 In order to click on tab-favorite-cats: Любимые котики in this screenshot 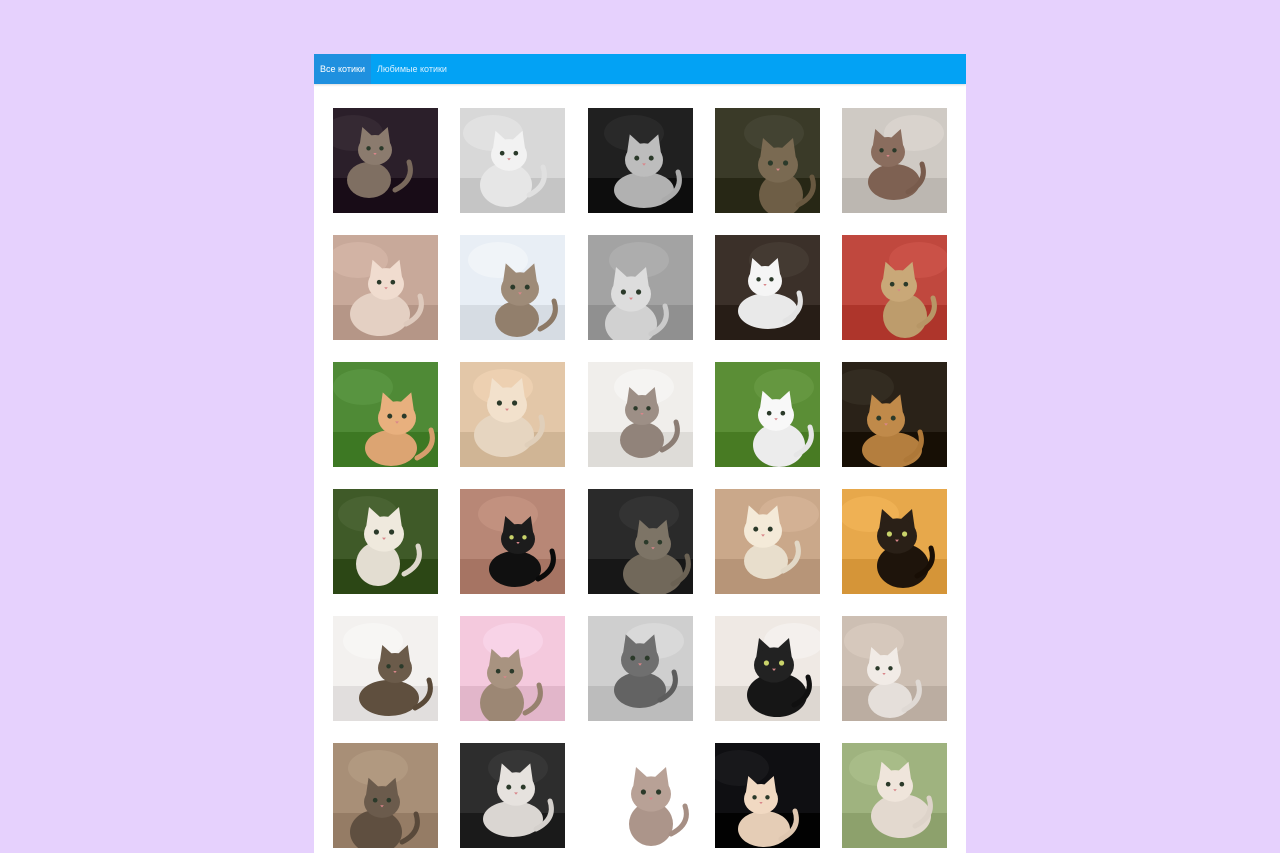, I will do `click(412, 69)`.